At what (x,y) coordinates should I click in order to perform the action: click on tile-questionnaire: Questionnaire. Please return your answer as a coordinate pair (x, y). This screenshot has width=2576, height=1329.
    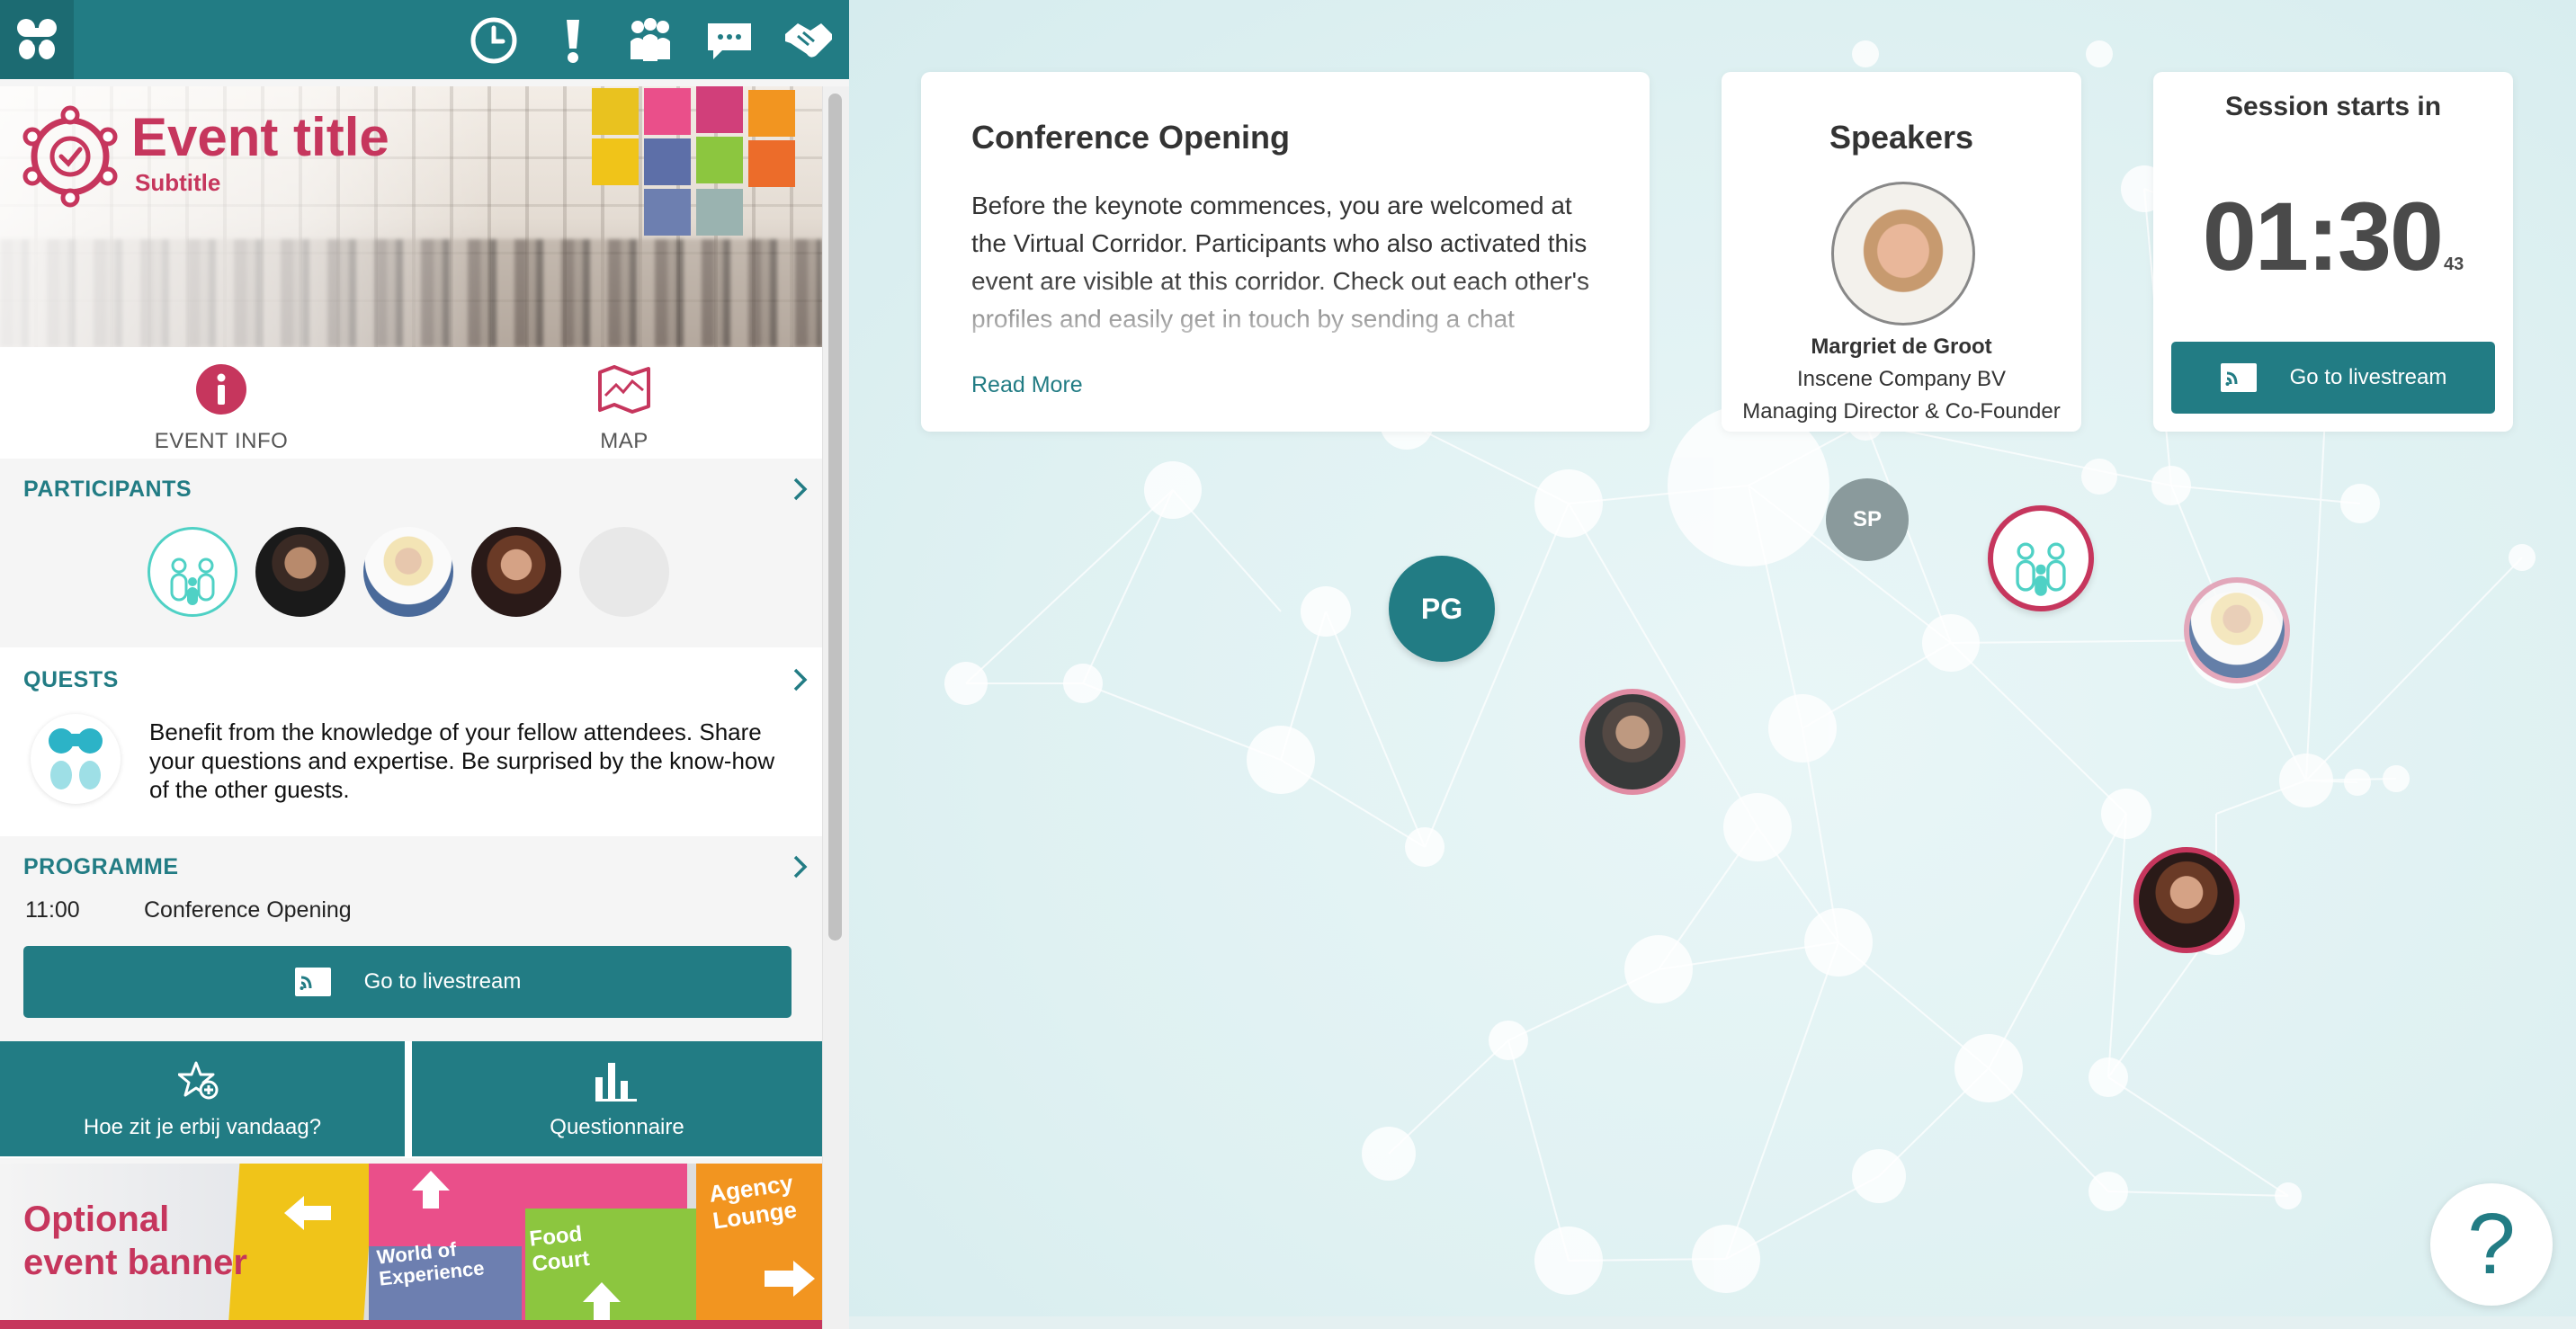
    Looking at the image, I should click on (617, 1098).